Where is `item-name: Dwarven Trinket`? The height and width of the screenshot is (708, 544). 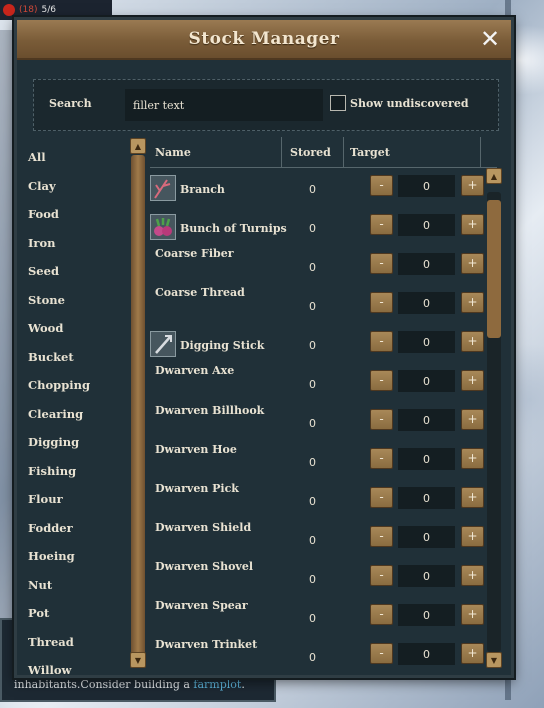 item-name: Dwarven Trinket is located at coordinates (206, 644).